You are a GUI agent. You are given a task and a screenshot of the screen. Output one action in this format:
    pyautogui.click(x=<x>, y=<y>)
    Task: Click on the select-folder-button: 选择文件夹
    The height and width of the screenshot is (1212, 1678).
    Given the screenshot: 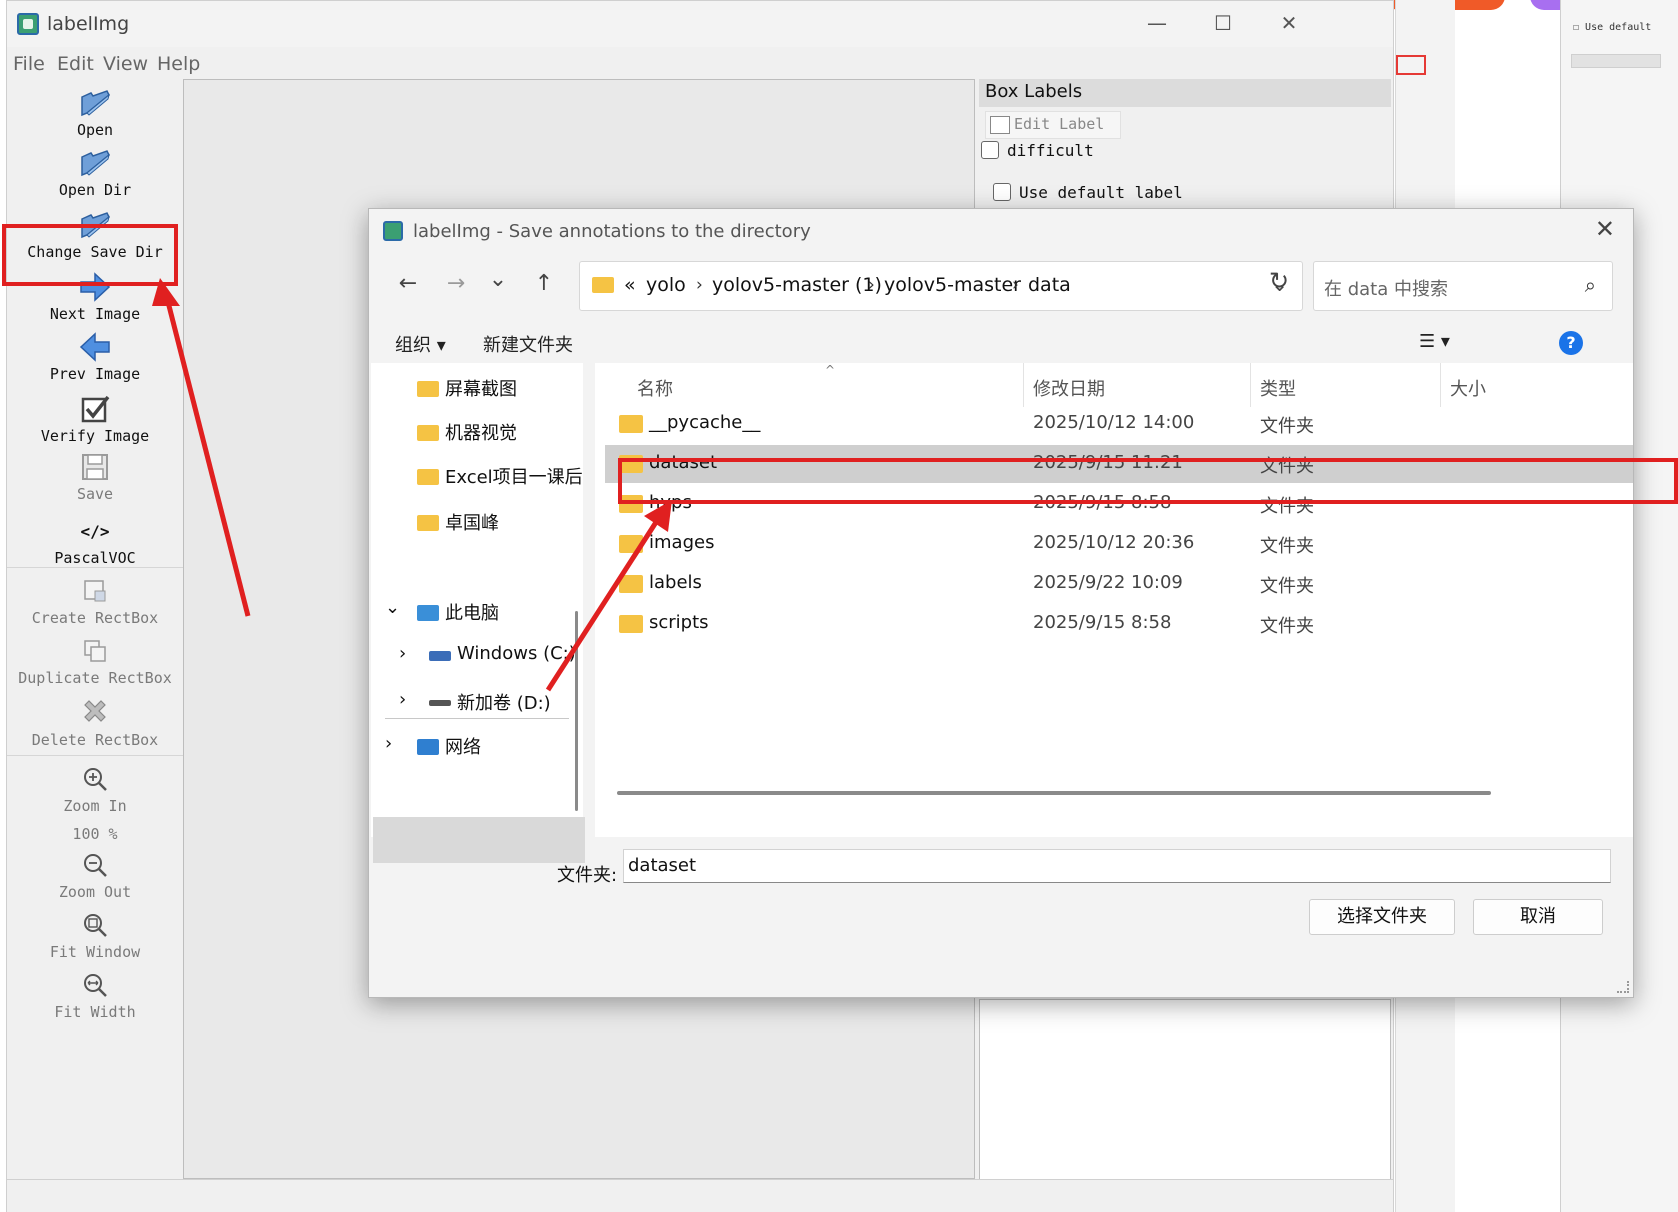 What is the action you would take?
    pyautogui.click(x=1382, y=917)
    